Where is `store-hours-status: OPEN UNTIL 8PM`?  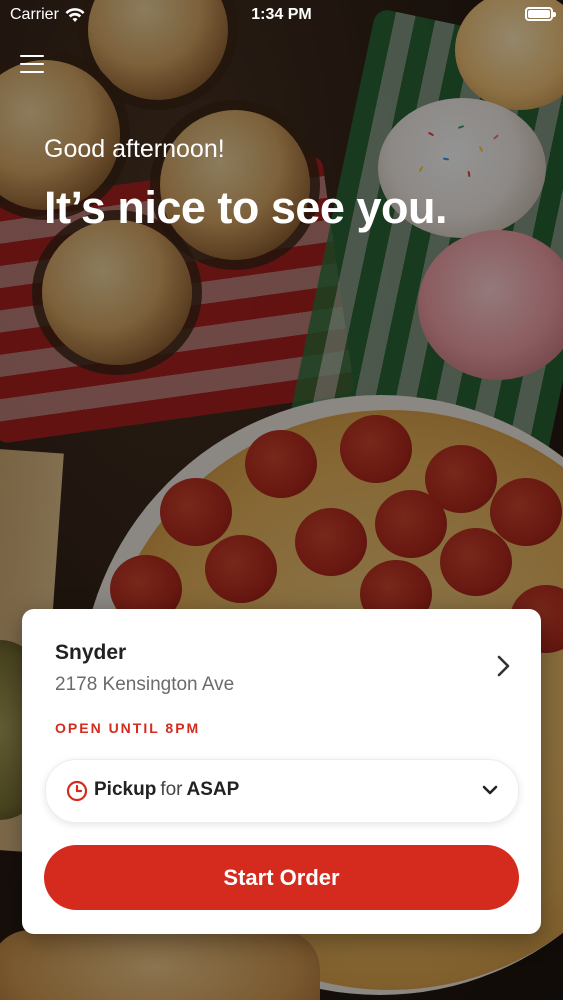 store-hours-status: OPEN UNTIL 8PM is located at coordinates (128, 728).